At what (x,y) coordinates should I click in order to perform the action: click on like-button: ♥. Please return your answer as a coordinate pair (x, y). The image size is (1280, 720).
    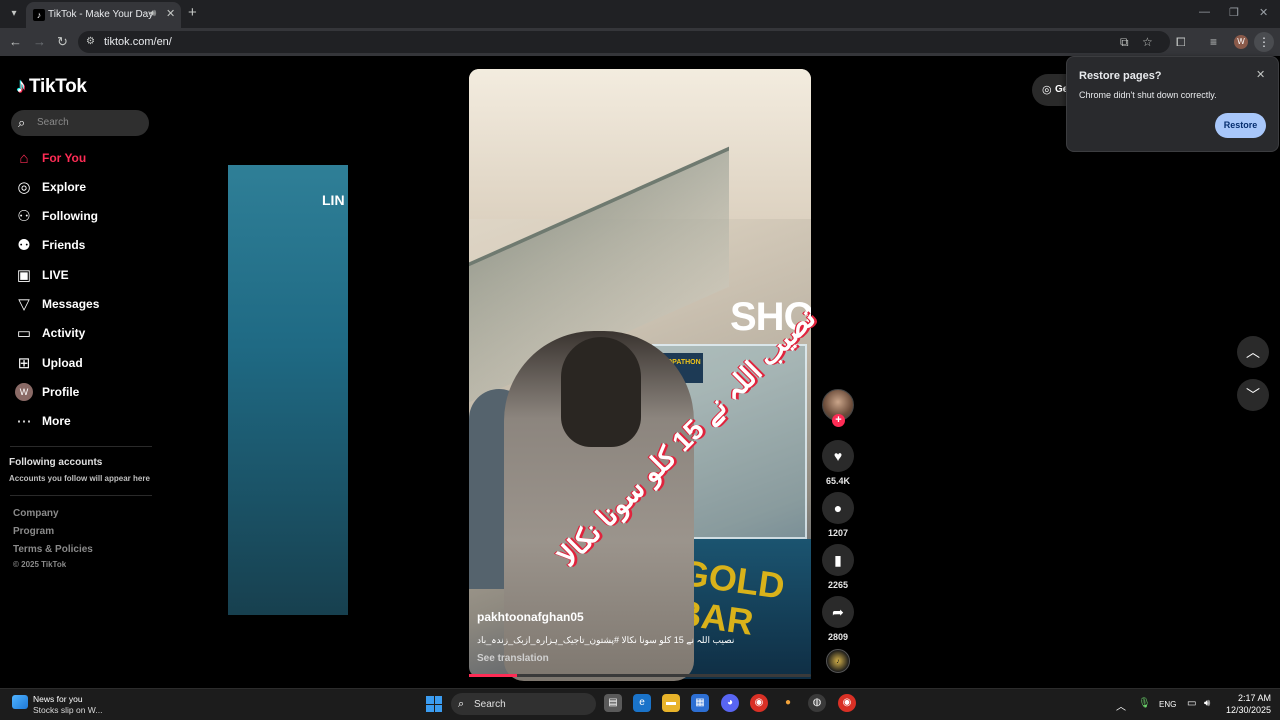
    Looking at the image, I should click on (838, 456).